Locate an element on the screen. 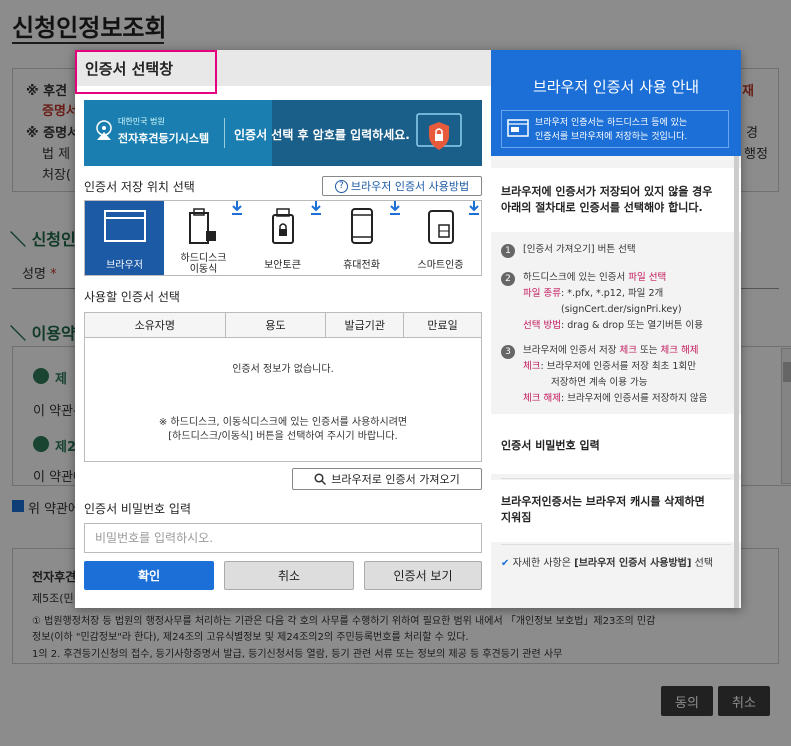 The height and width of the screenshot is (746, 791). location-security-token-label: 보안토큰 is located at coordinates (282, 265).